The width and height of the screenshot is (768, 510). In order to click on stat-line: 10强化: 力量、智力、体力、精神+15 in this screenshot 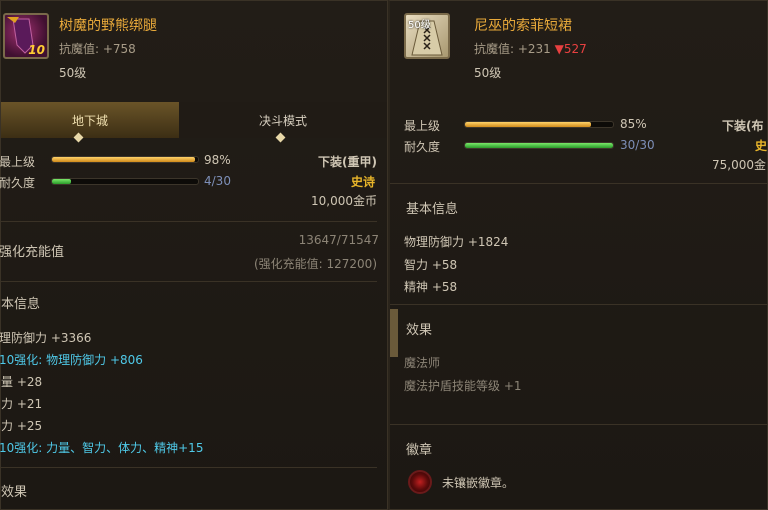, I will do `click(102, 448)`.